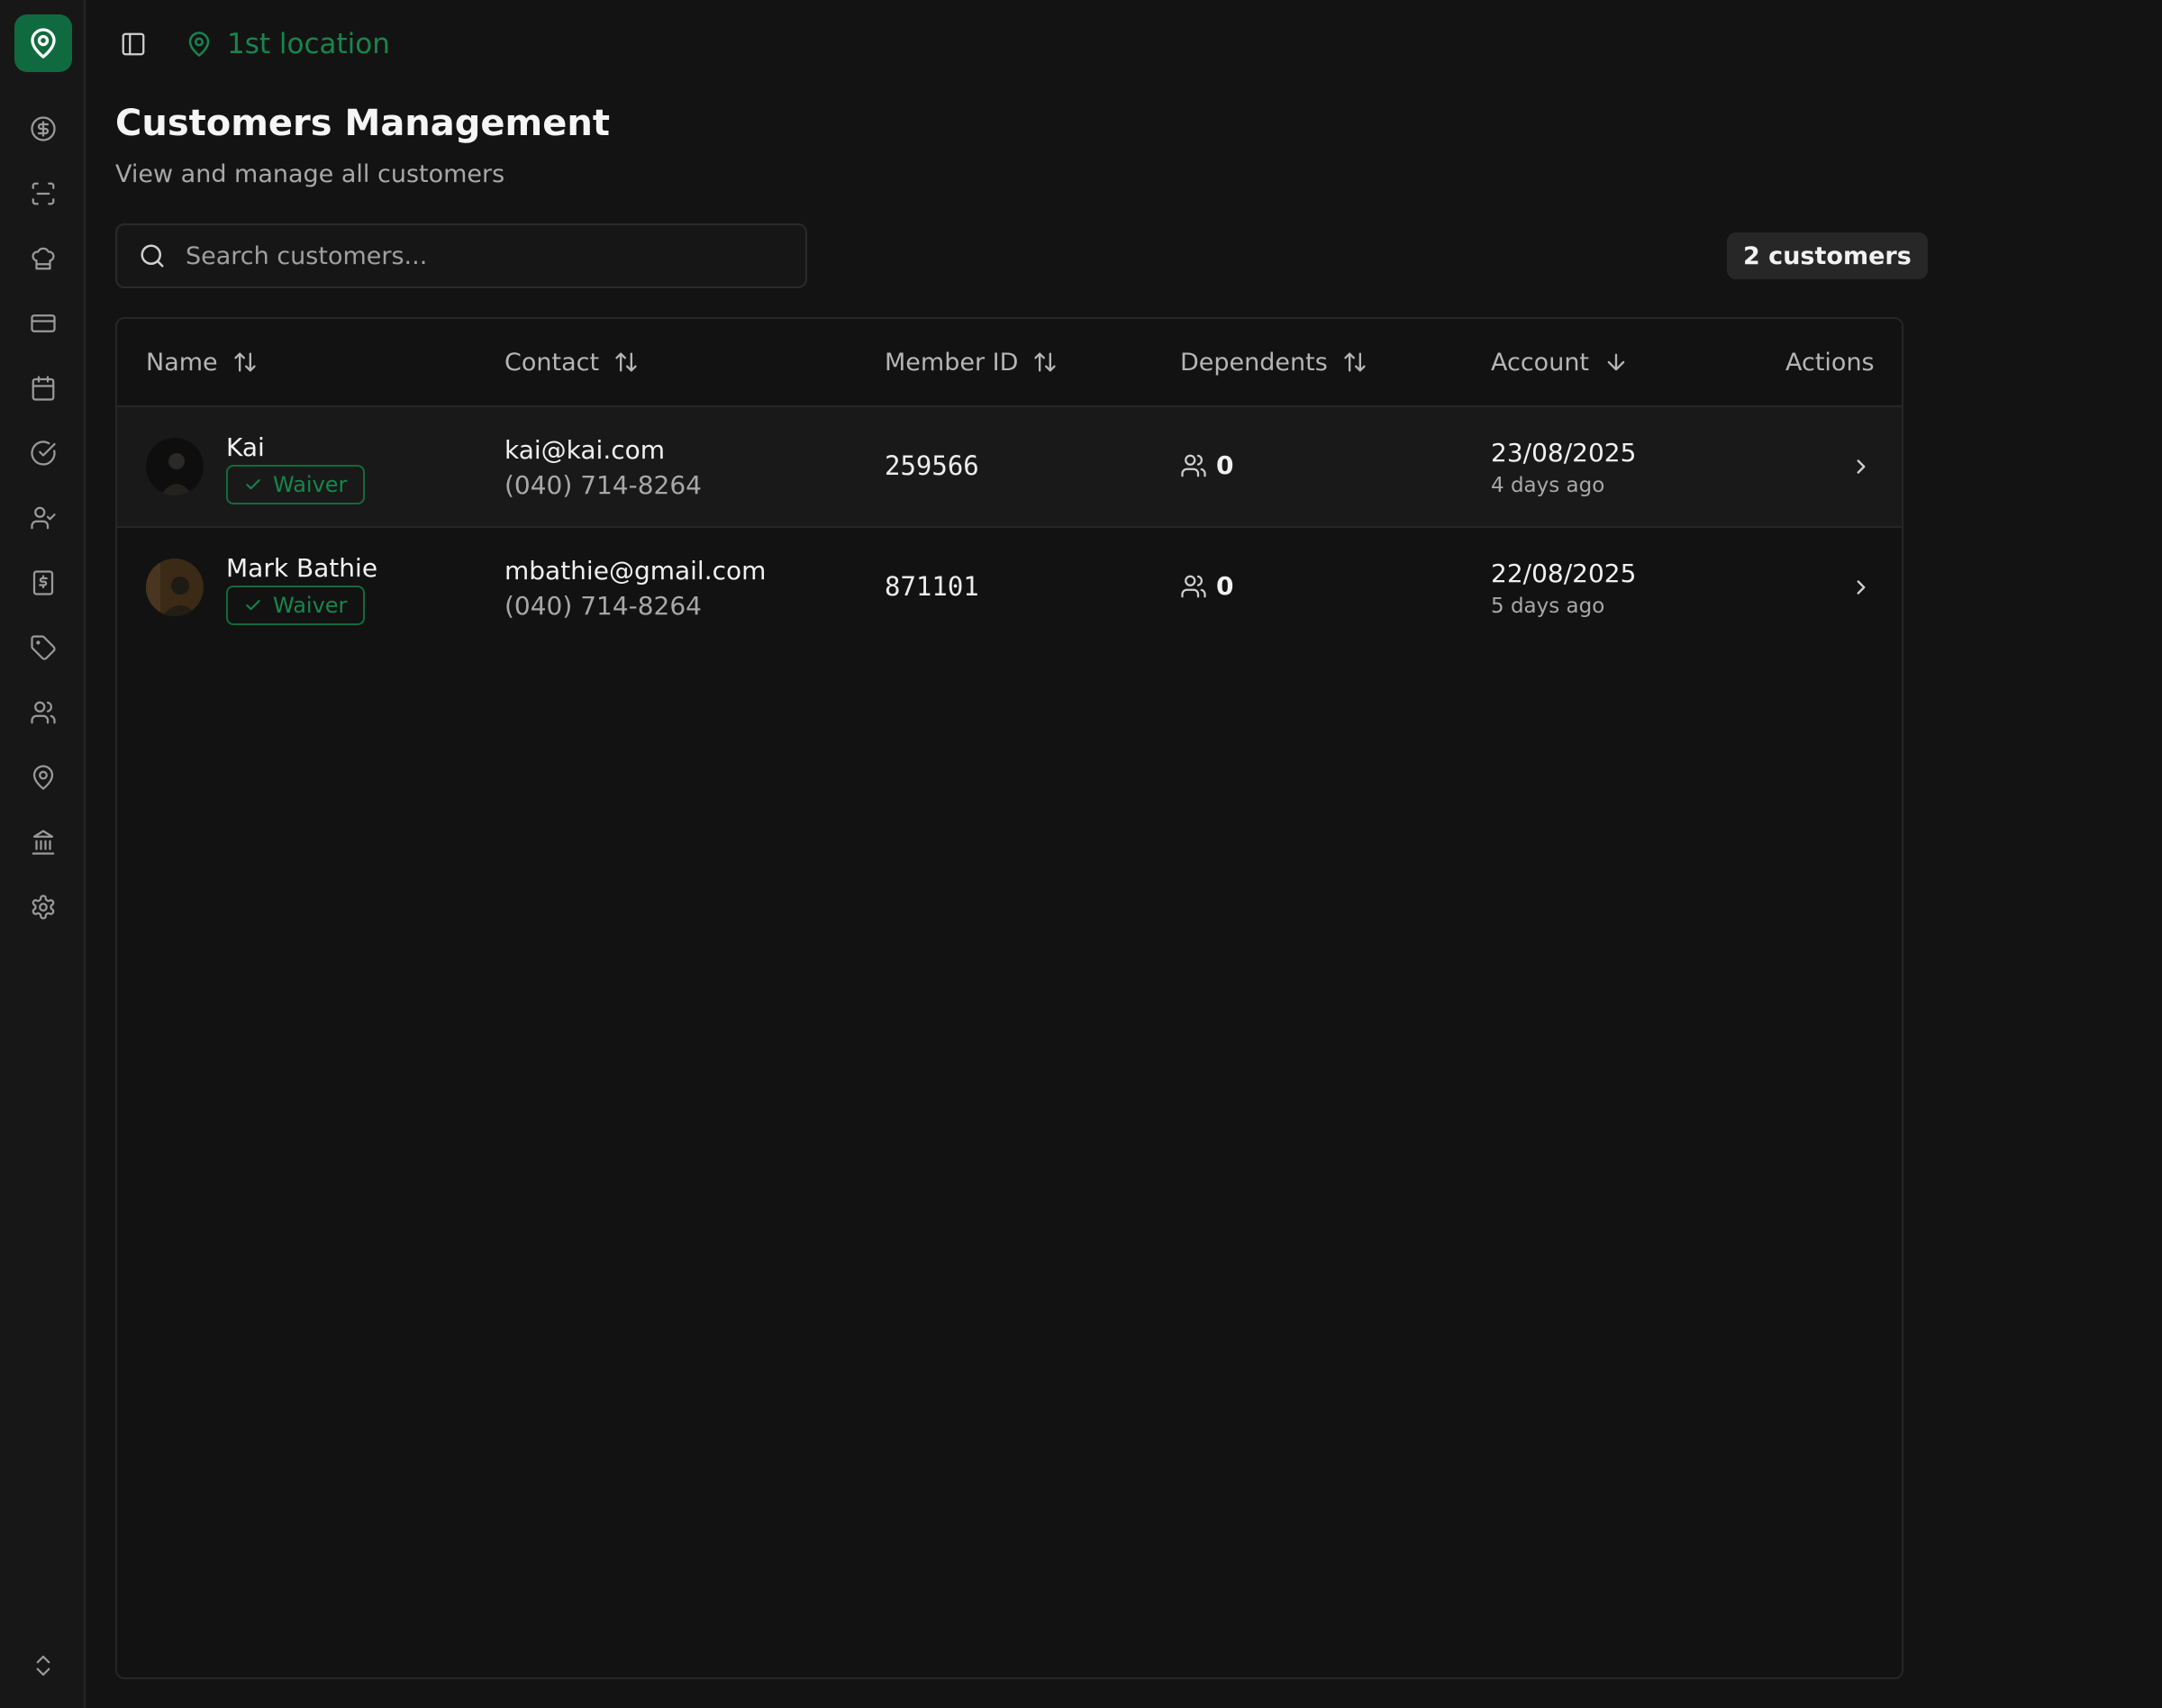  What do you see at coordinates (43, 842) in the screenshot?
I see `bank-icon` at bounding box center [43, 842].